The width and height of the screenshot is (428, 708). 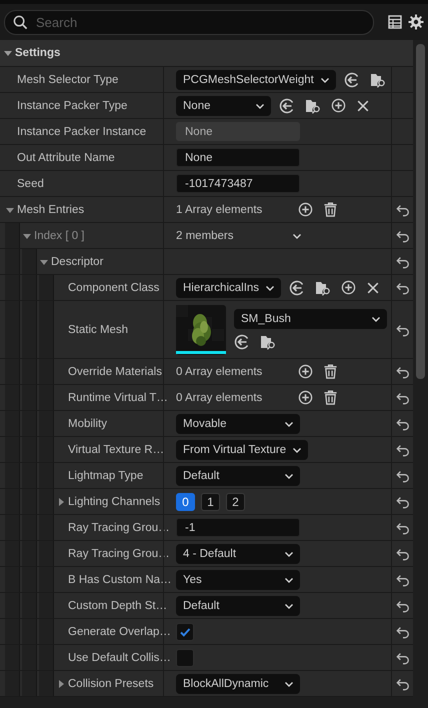 I want to click on property-label: Index [ 0 ], so click(x=59, y=236).